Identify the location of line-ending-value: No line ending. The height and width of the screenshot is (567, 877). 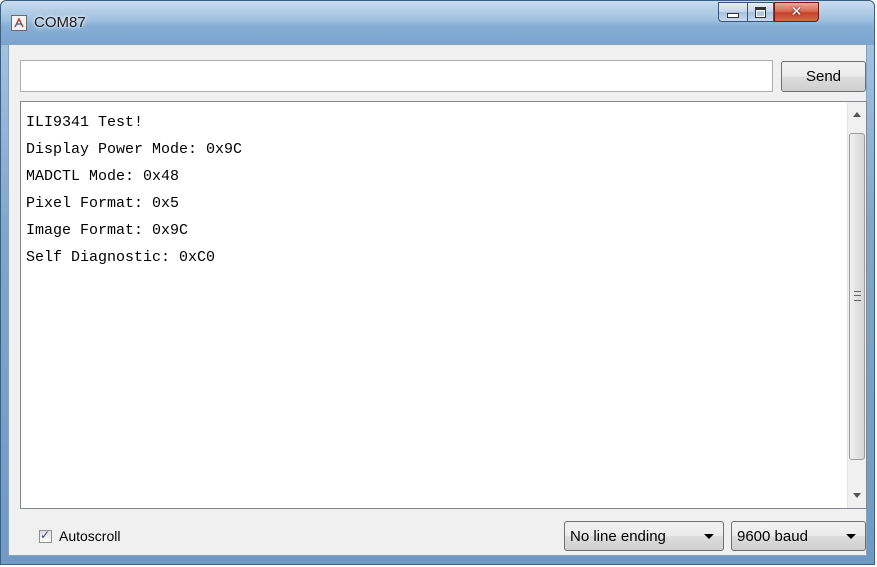
(618, 536).